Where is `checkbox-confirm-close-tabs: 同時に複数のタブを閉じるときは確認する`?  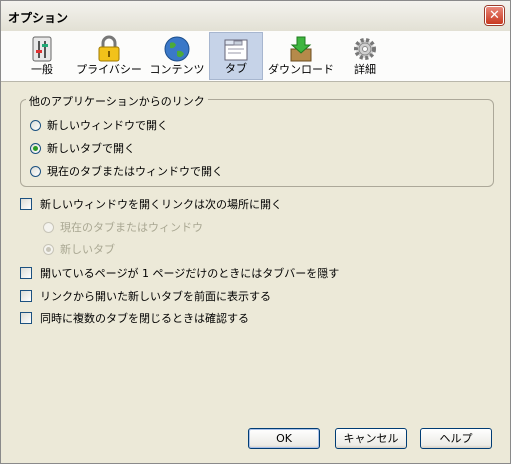
checkbox-confirm-close-tabs: 同時に複数のタブを閉じるときは確認する is located at coordinates (134, 318).